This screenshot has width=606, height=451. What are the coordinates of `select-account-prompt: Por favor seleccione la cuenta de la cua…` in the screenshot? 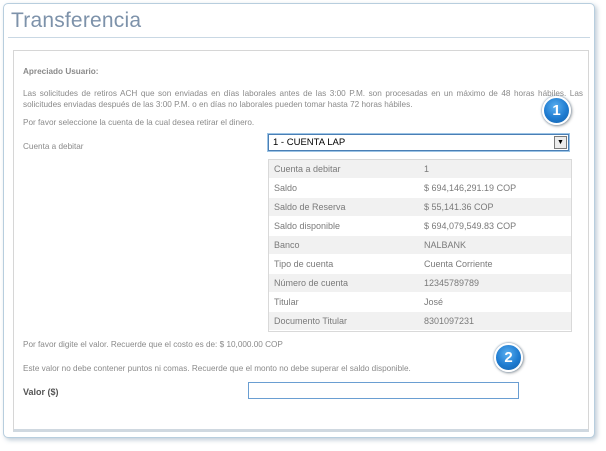 It's located at (139, 122).